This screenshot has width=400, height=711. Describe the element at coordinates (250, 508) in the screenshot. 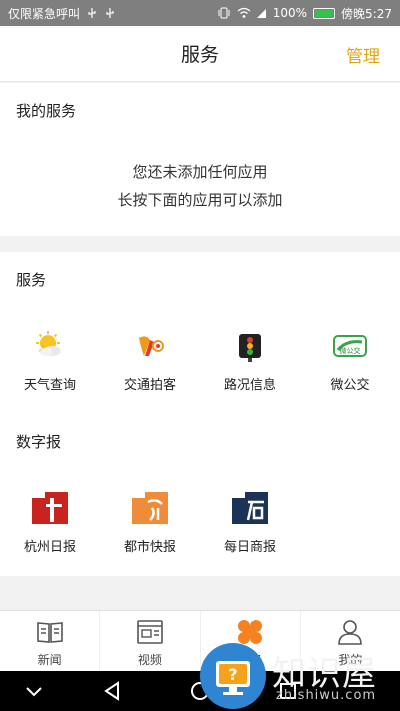

I see `daily-business-icon` at that location.